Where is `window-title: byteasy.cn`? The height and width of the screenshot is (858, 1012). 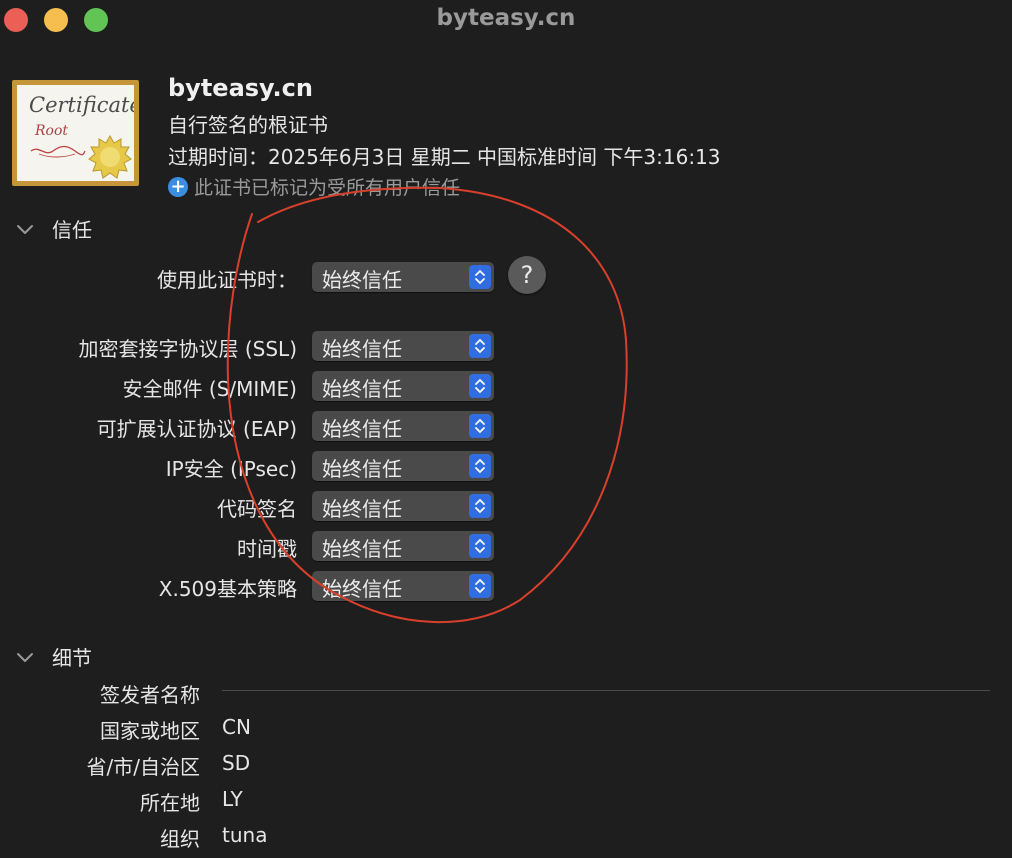 window-title: byteasy.cn is located at coordinates (506, 18).